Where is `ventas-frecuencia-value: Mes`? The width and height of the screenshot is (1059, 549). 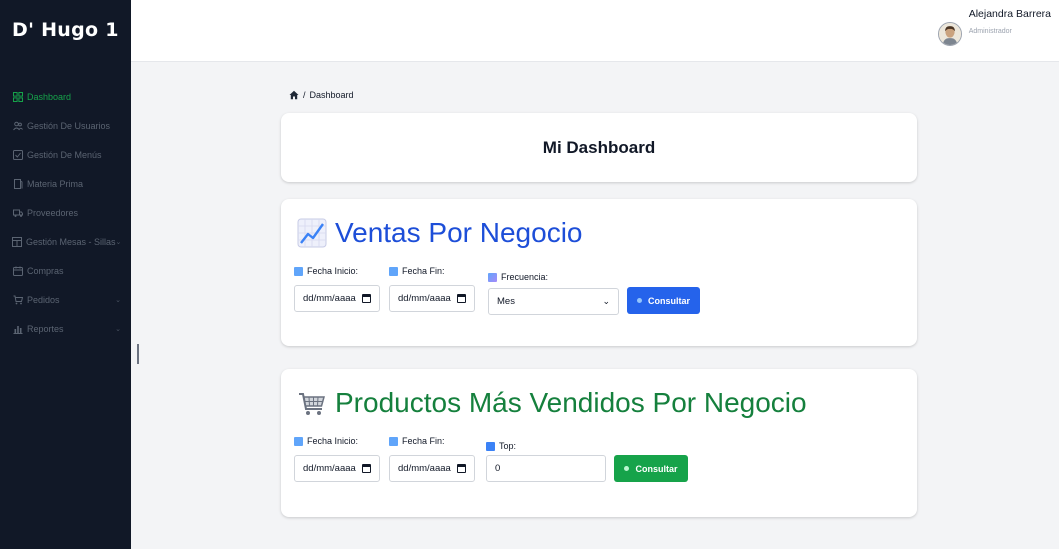 ventas-frecuencia-value: Mes is located at coordinates (506, 301).